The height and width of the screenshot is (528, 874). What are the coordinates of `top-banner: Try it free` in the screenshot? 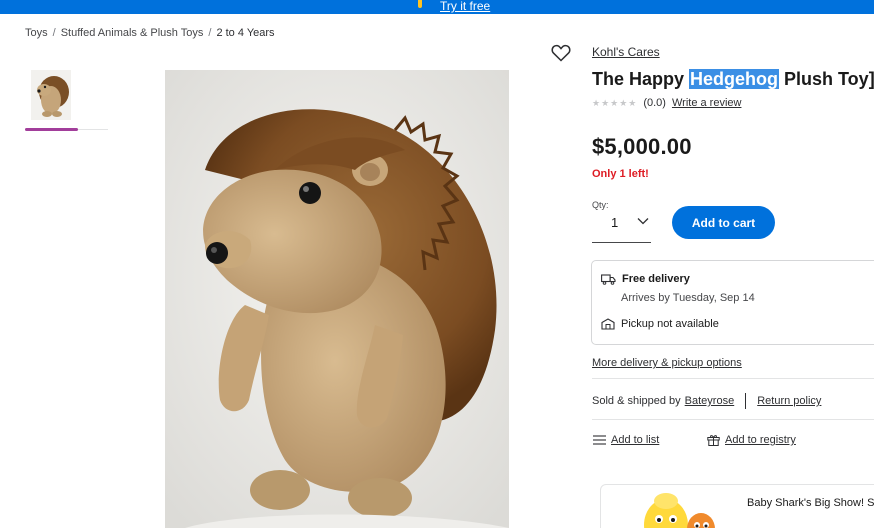 It's located at (437, 7).